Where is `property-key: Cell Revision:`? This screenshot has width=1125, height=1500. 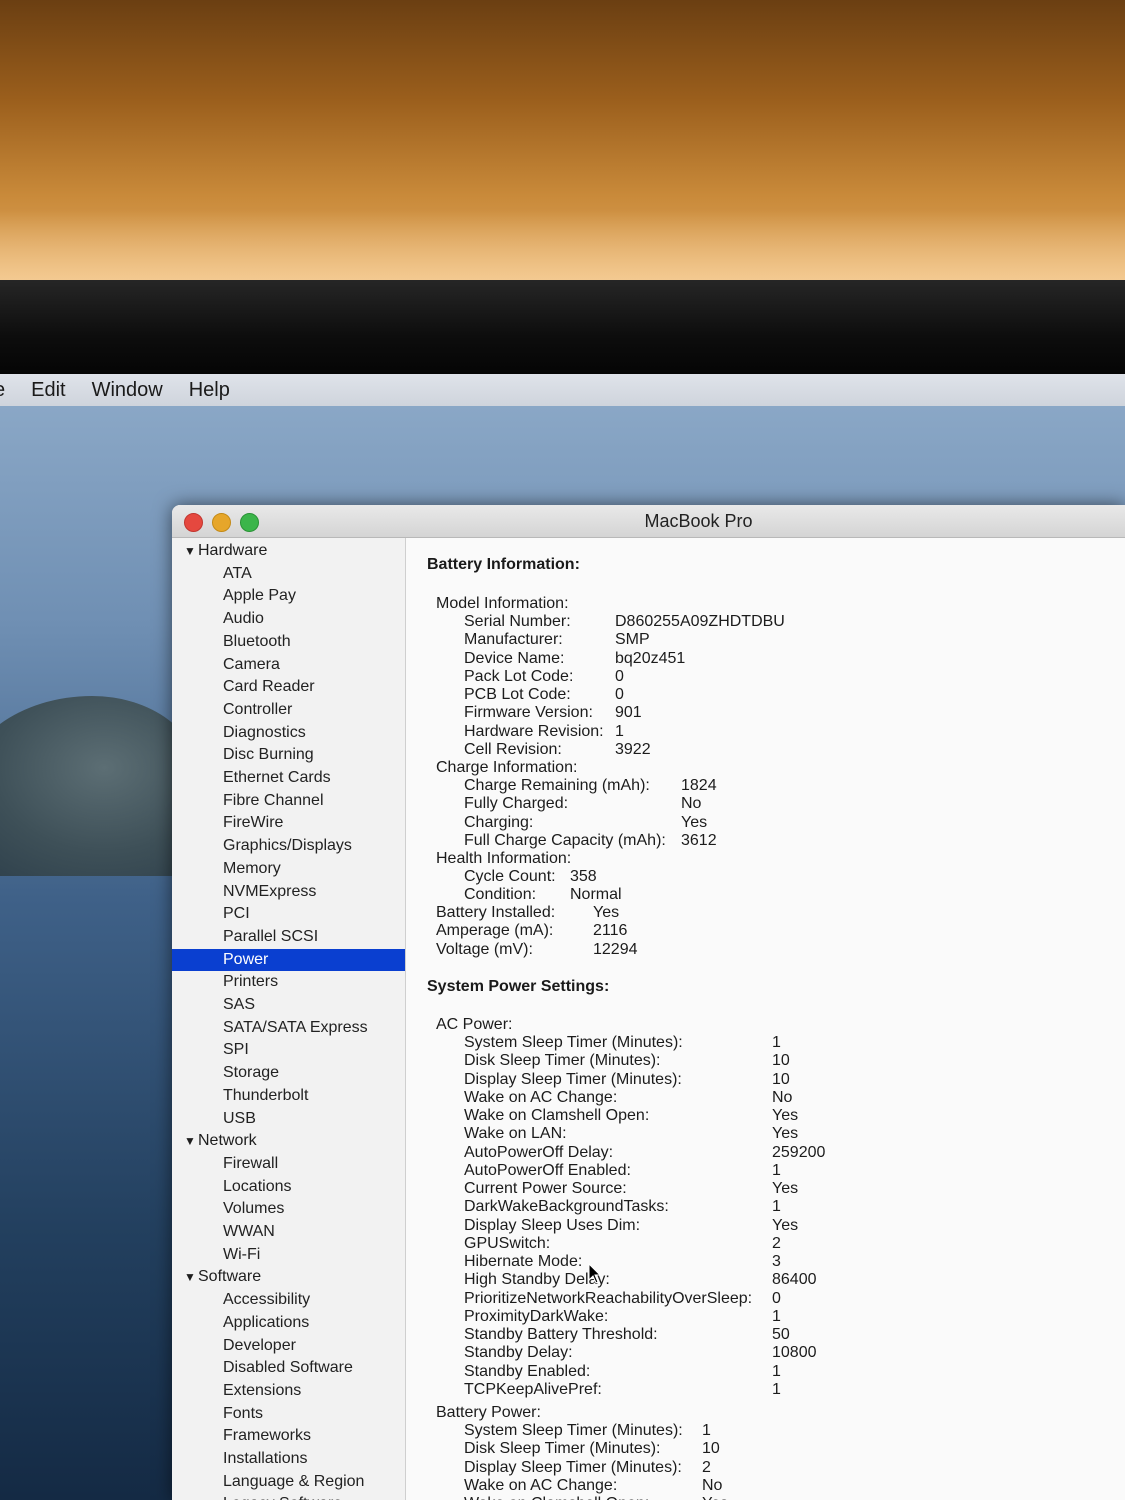
property-key: Cell Revision: is located at coordinates (513, 749).